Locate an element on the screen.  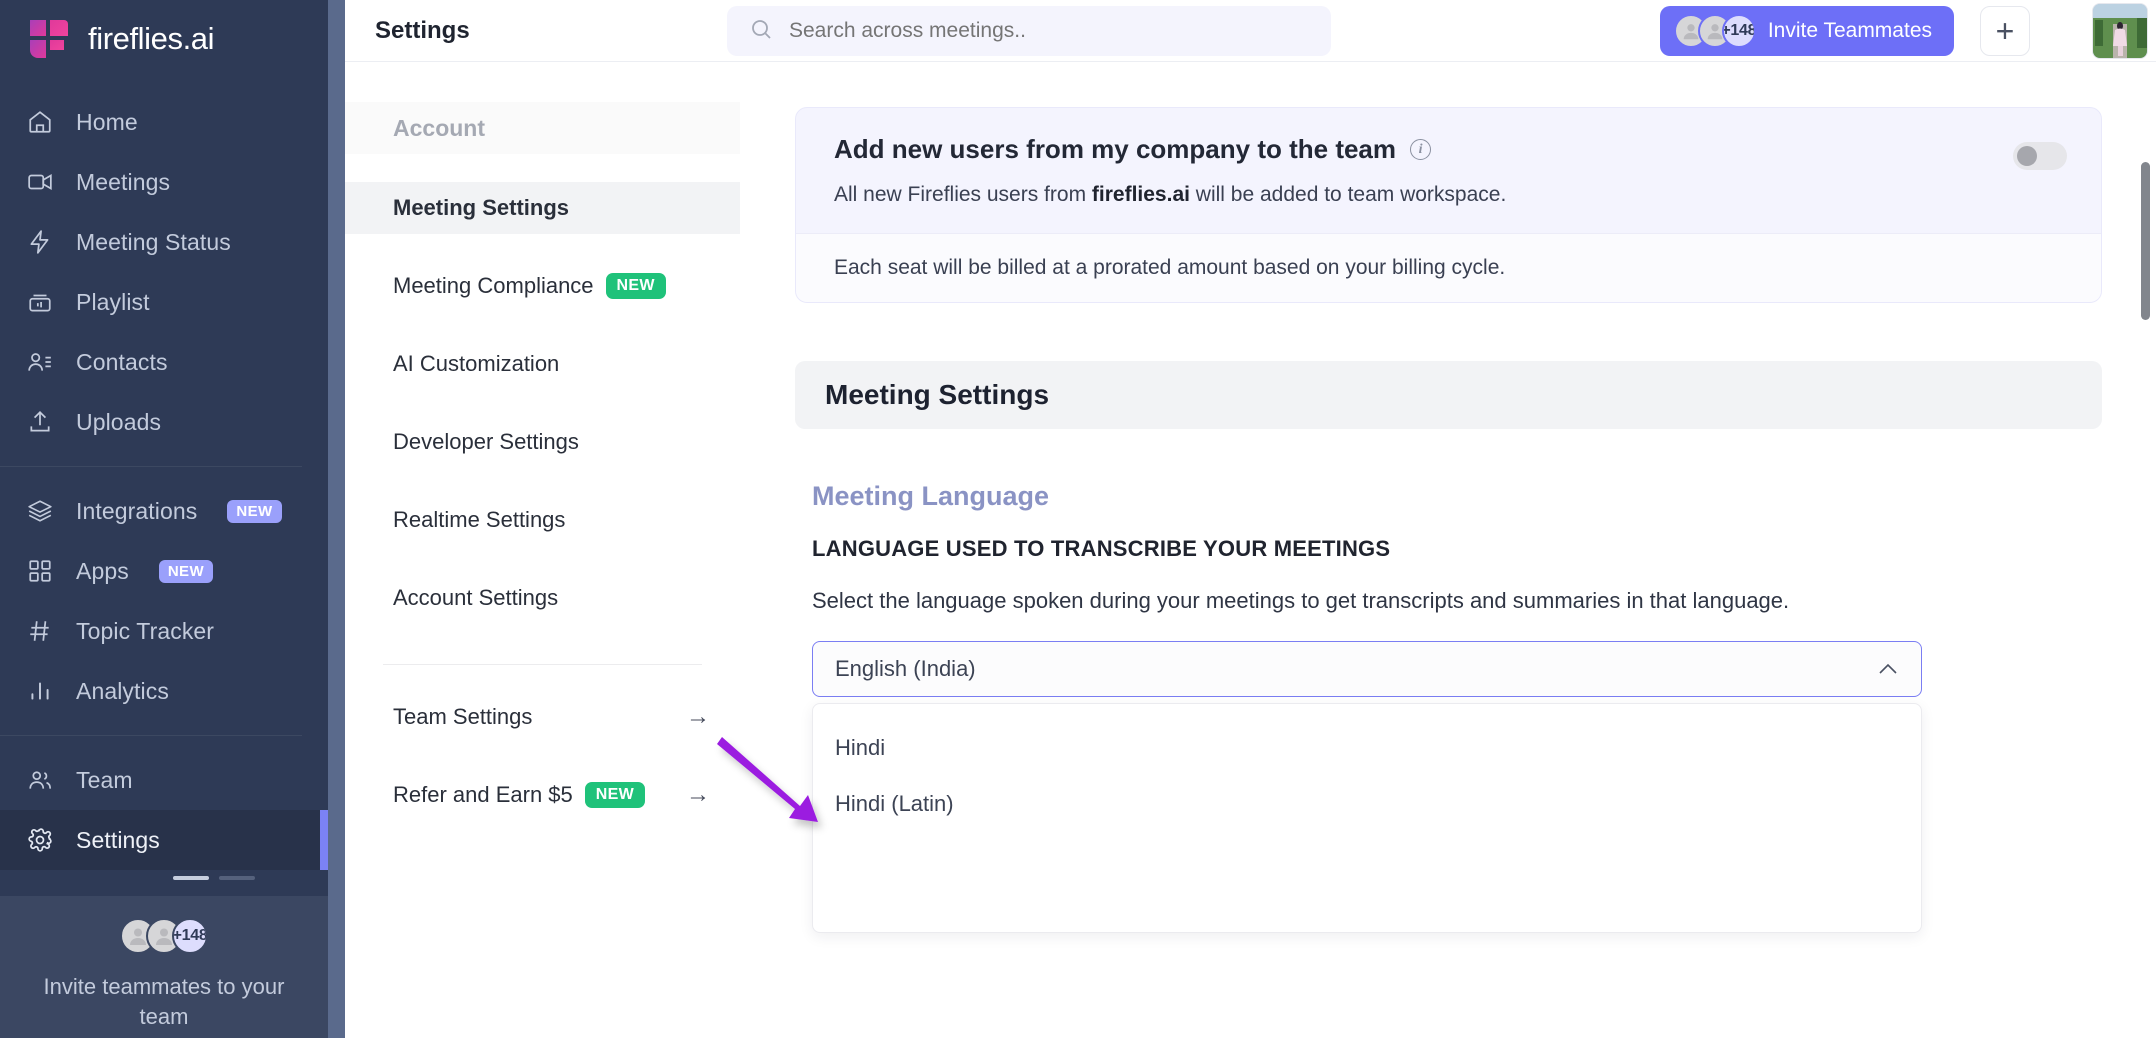
info-icon: i is located at coordinates (1421, 149).